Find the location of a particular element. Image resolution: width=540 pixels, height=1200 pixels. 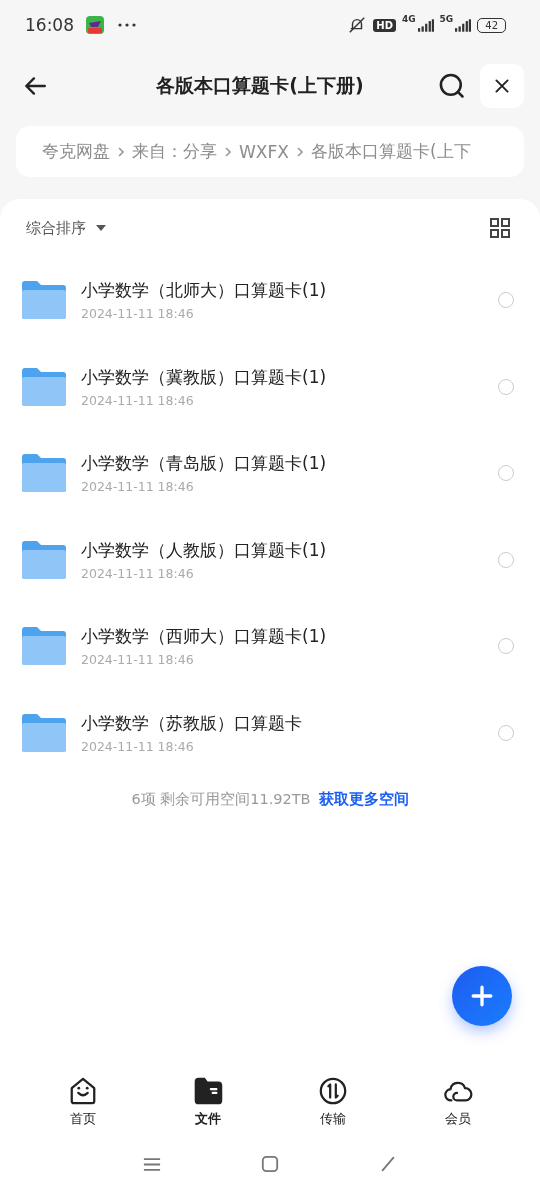

back-gesture-icon is located at coordinates (388, 1164).